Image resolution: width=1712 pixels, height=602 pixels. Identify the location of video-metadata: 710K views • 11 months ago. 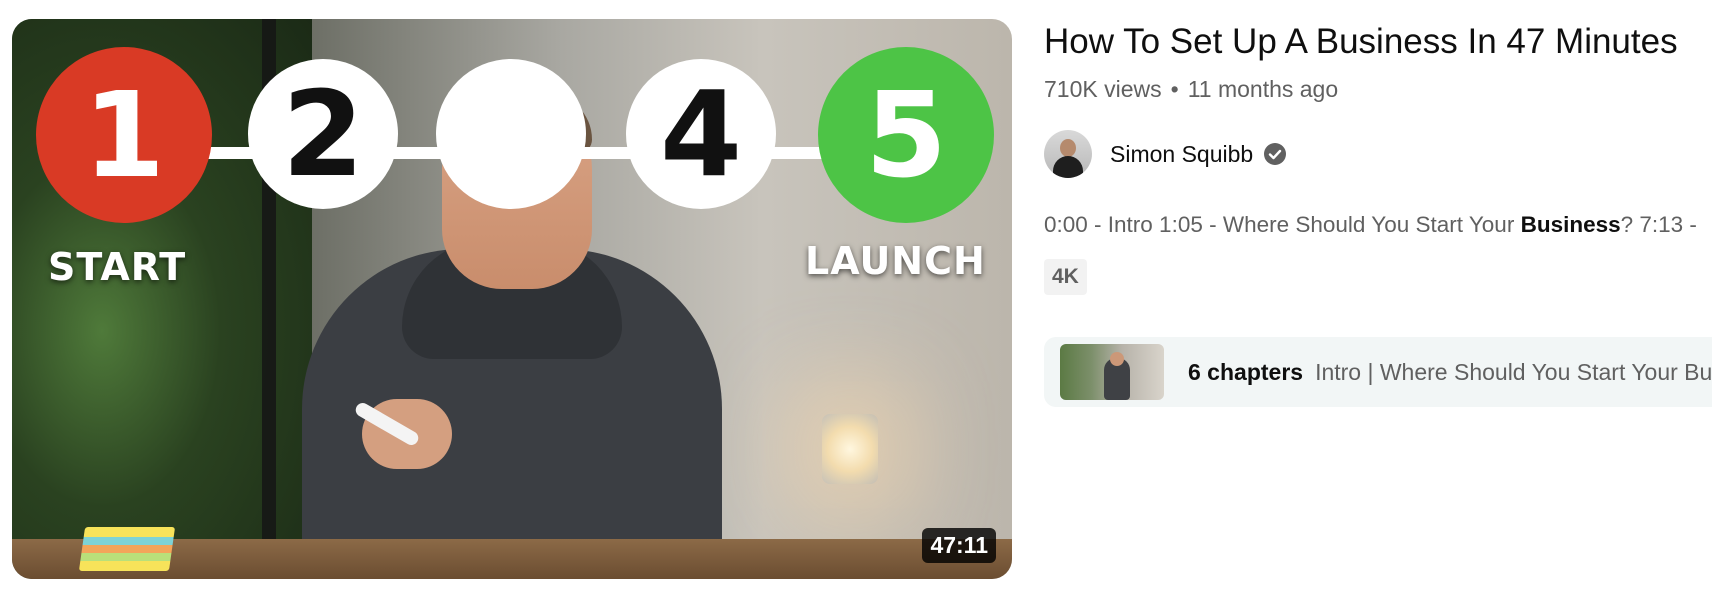
(1191, 89).